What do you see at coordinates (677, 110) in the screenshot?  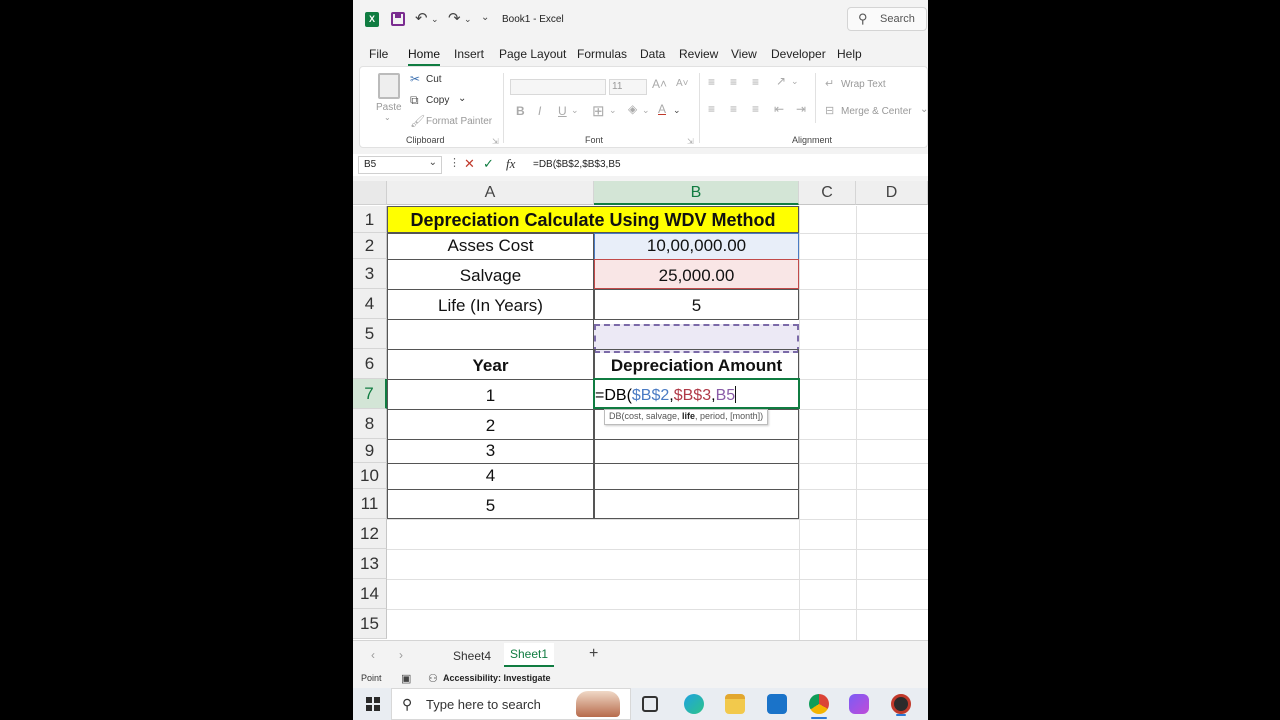 I see `font-color-dropdown-icon: ⌄` at bounding box center [677, 110].